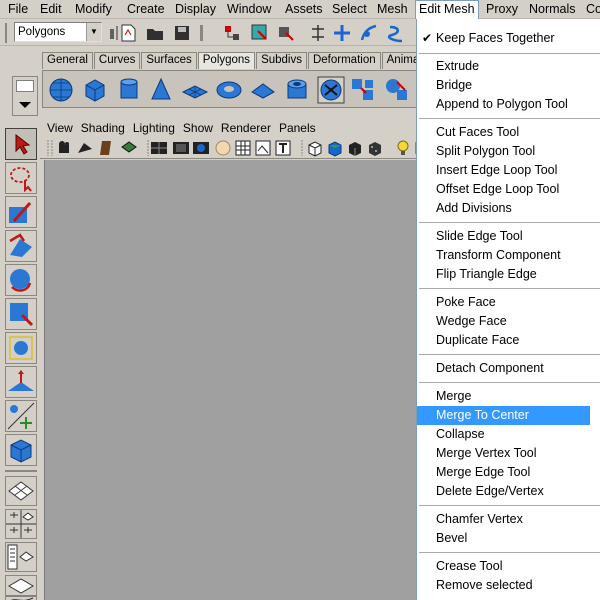 The width and height of the screenshot is (600, 600). I want to click on tab-deformation: Deformation, so click(344, 60).